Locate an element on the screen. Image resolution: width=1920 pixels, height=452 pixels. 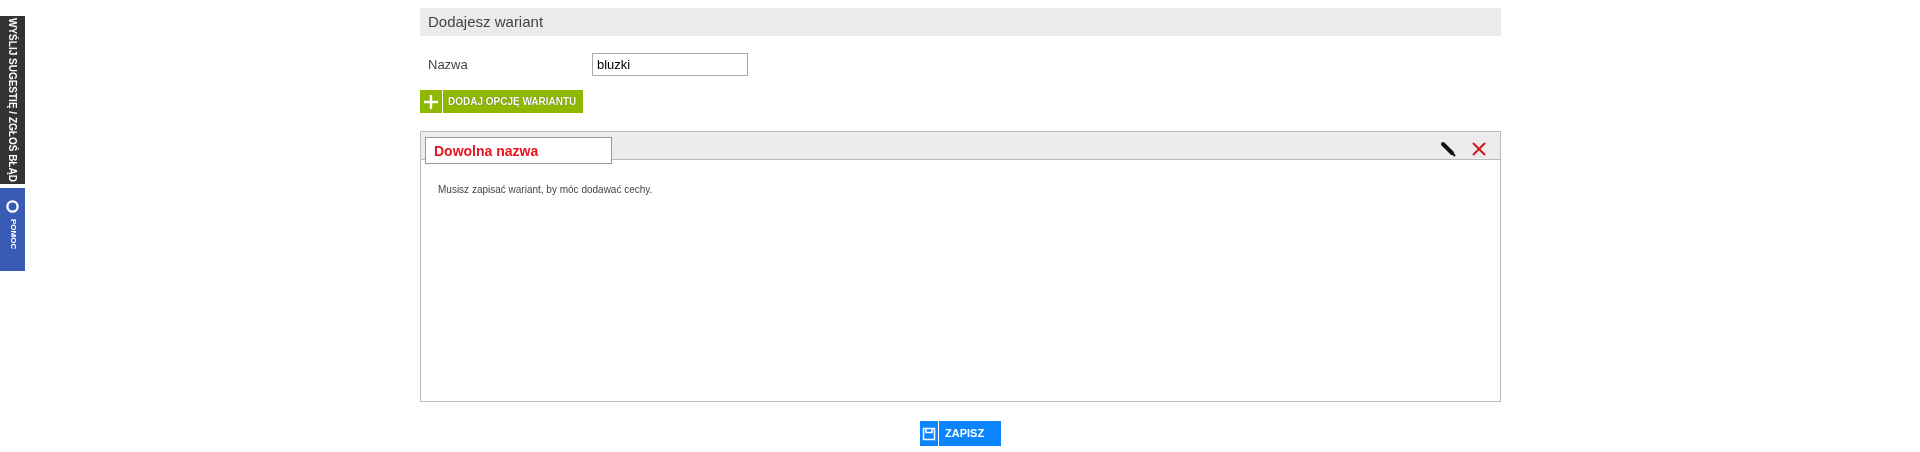
name-input-field: bluzki is located at coordinates (670, 64).